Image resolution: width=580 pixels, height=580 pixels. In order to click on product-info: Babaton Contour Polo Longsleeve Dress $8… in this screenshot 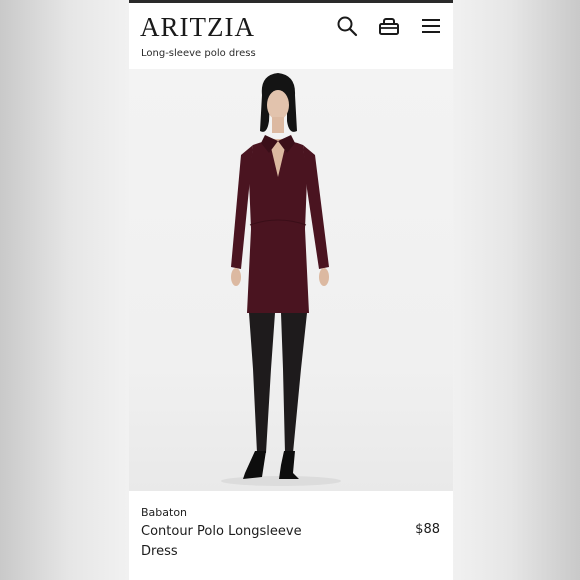, I will do `click(291, 535)`.